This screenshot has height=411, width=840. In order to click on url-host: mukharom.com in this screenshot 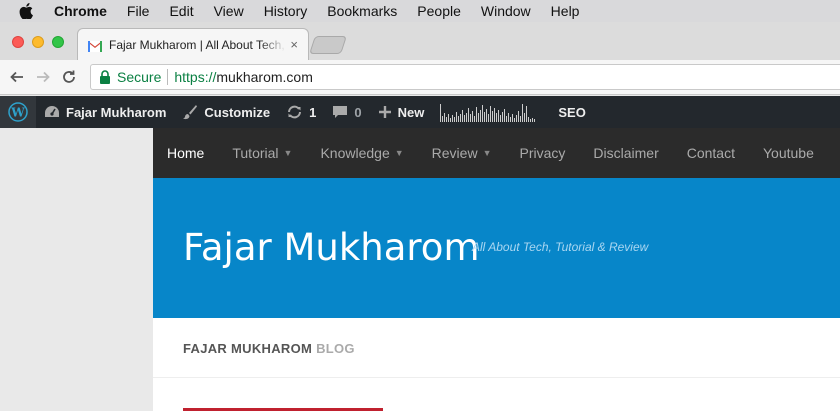, I will do `click(264, 77)`.